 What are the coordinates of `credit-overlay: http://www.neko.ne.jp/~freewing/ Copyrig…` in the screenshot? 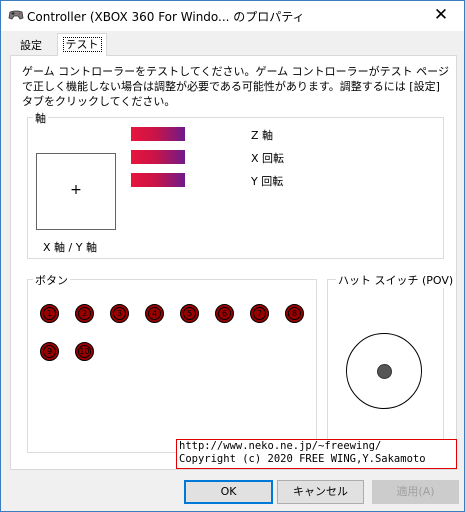 It's located at (316, 454).